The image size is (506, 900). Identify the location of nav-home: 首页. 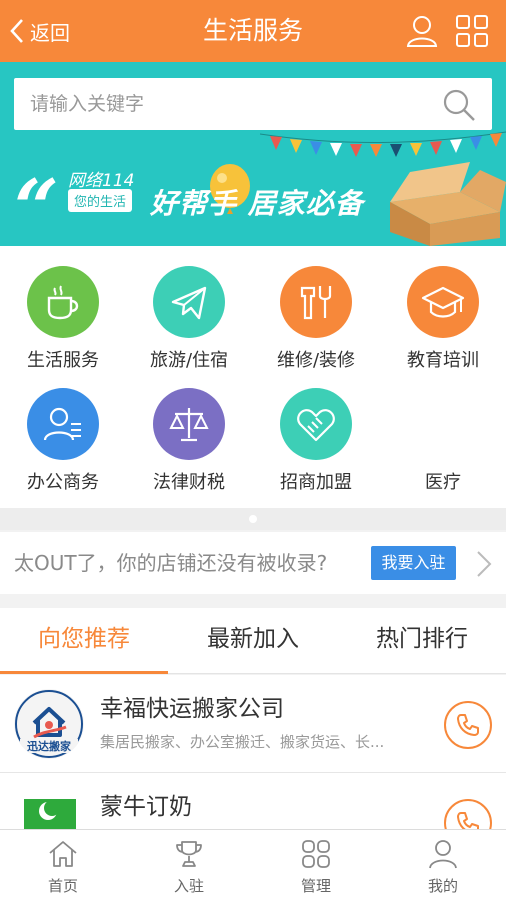
(63, 865).